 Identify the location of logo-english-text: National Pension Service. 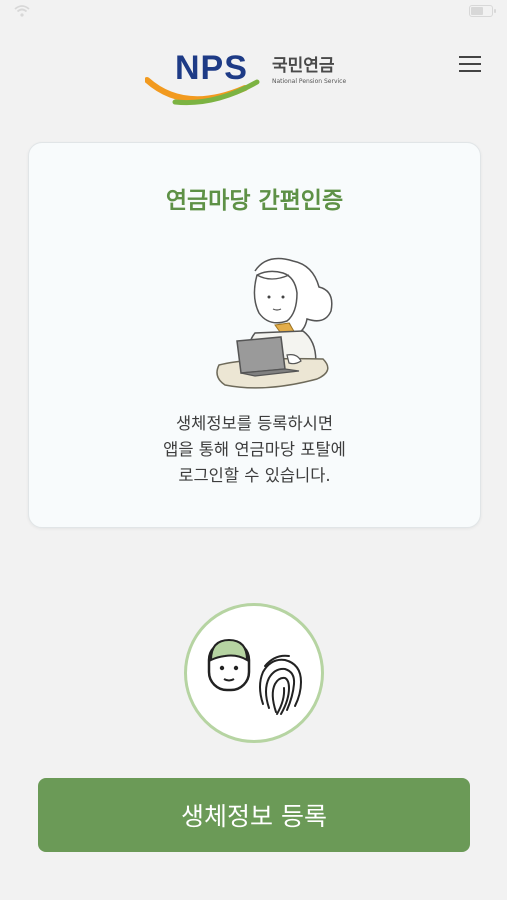
(309, 81).